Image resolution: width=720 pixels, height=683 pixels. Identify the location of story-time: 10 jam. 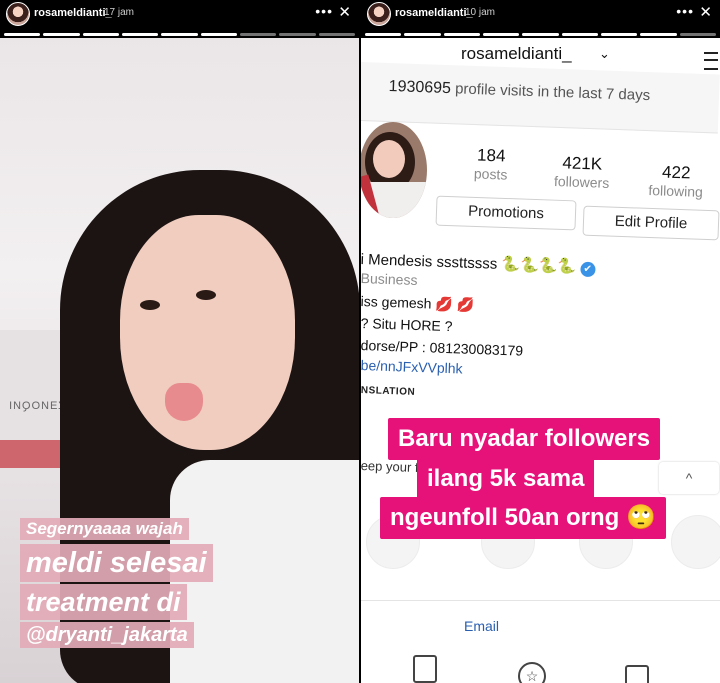
(480, 12).